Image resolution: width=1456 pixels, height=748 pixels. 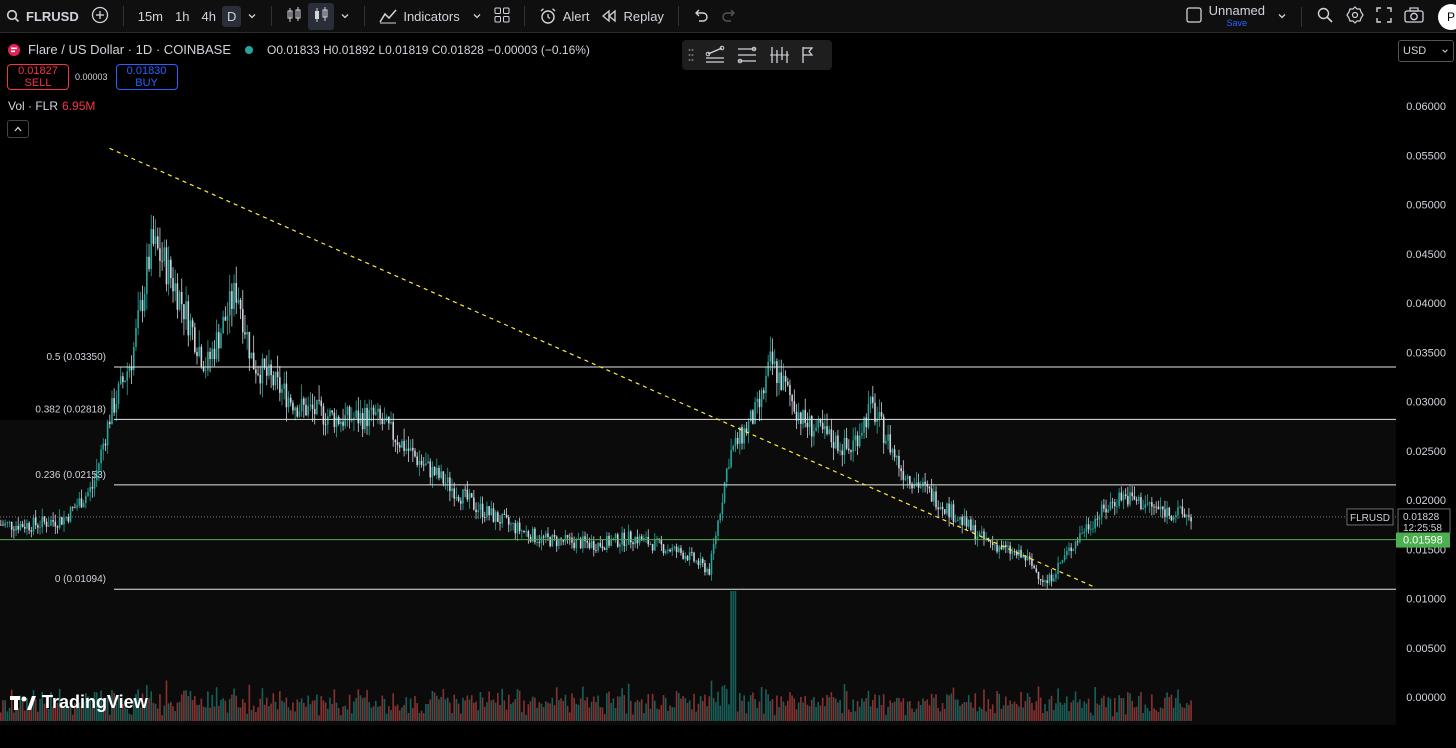 I want to click on interval-1d: D, so click(x=231, y=16).